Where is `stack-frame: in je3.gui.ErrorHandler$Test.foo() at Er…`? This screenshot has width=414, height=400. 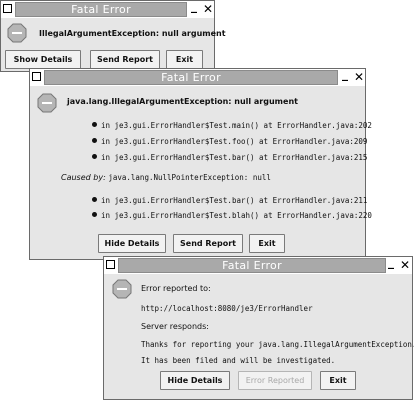
stack-frame: in je3.gui.ErrorHandler$Test.foo() at Er… is located at coordinates (229, 141).